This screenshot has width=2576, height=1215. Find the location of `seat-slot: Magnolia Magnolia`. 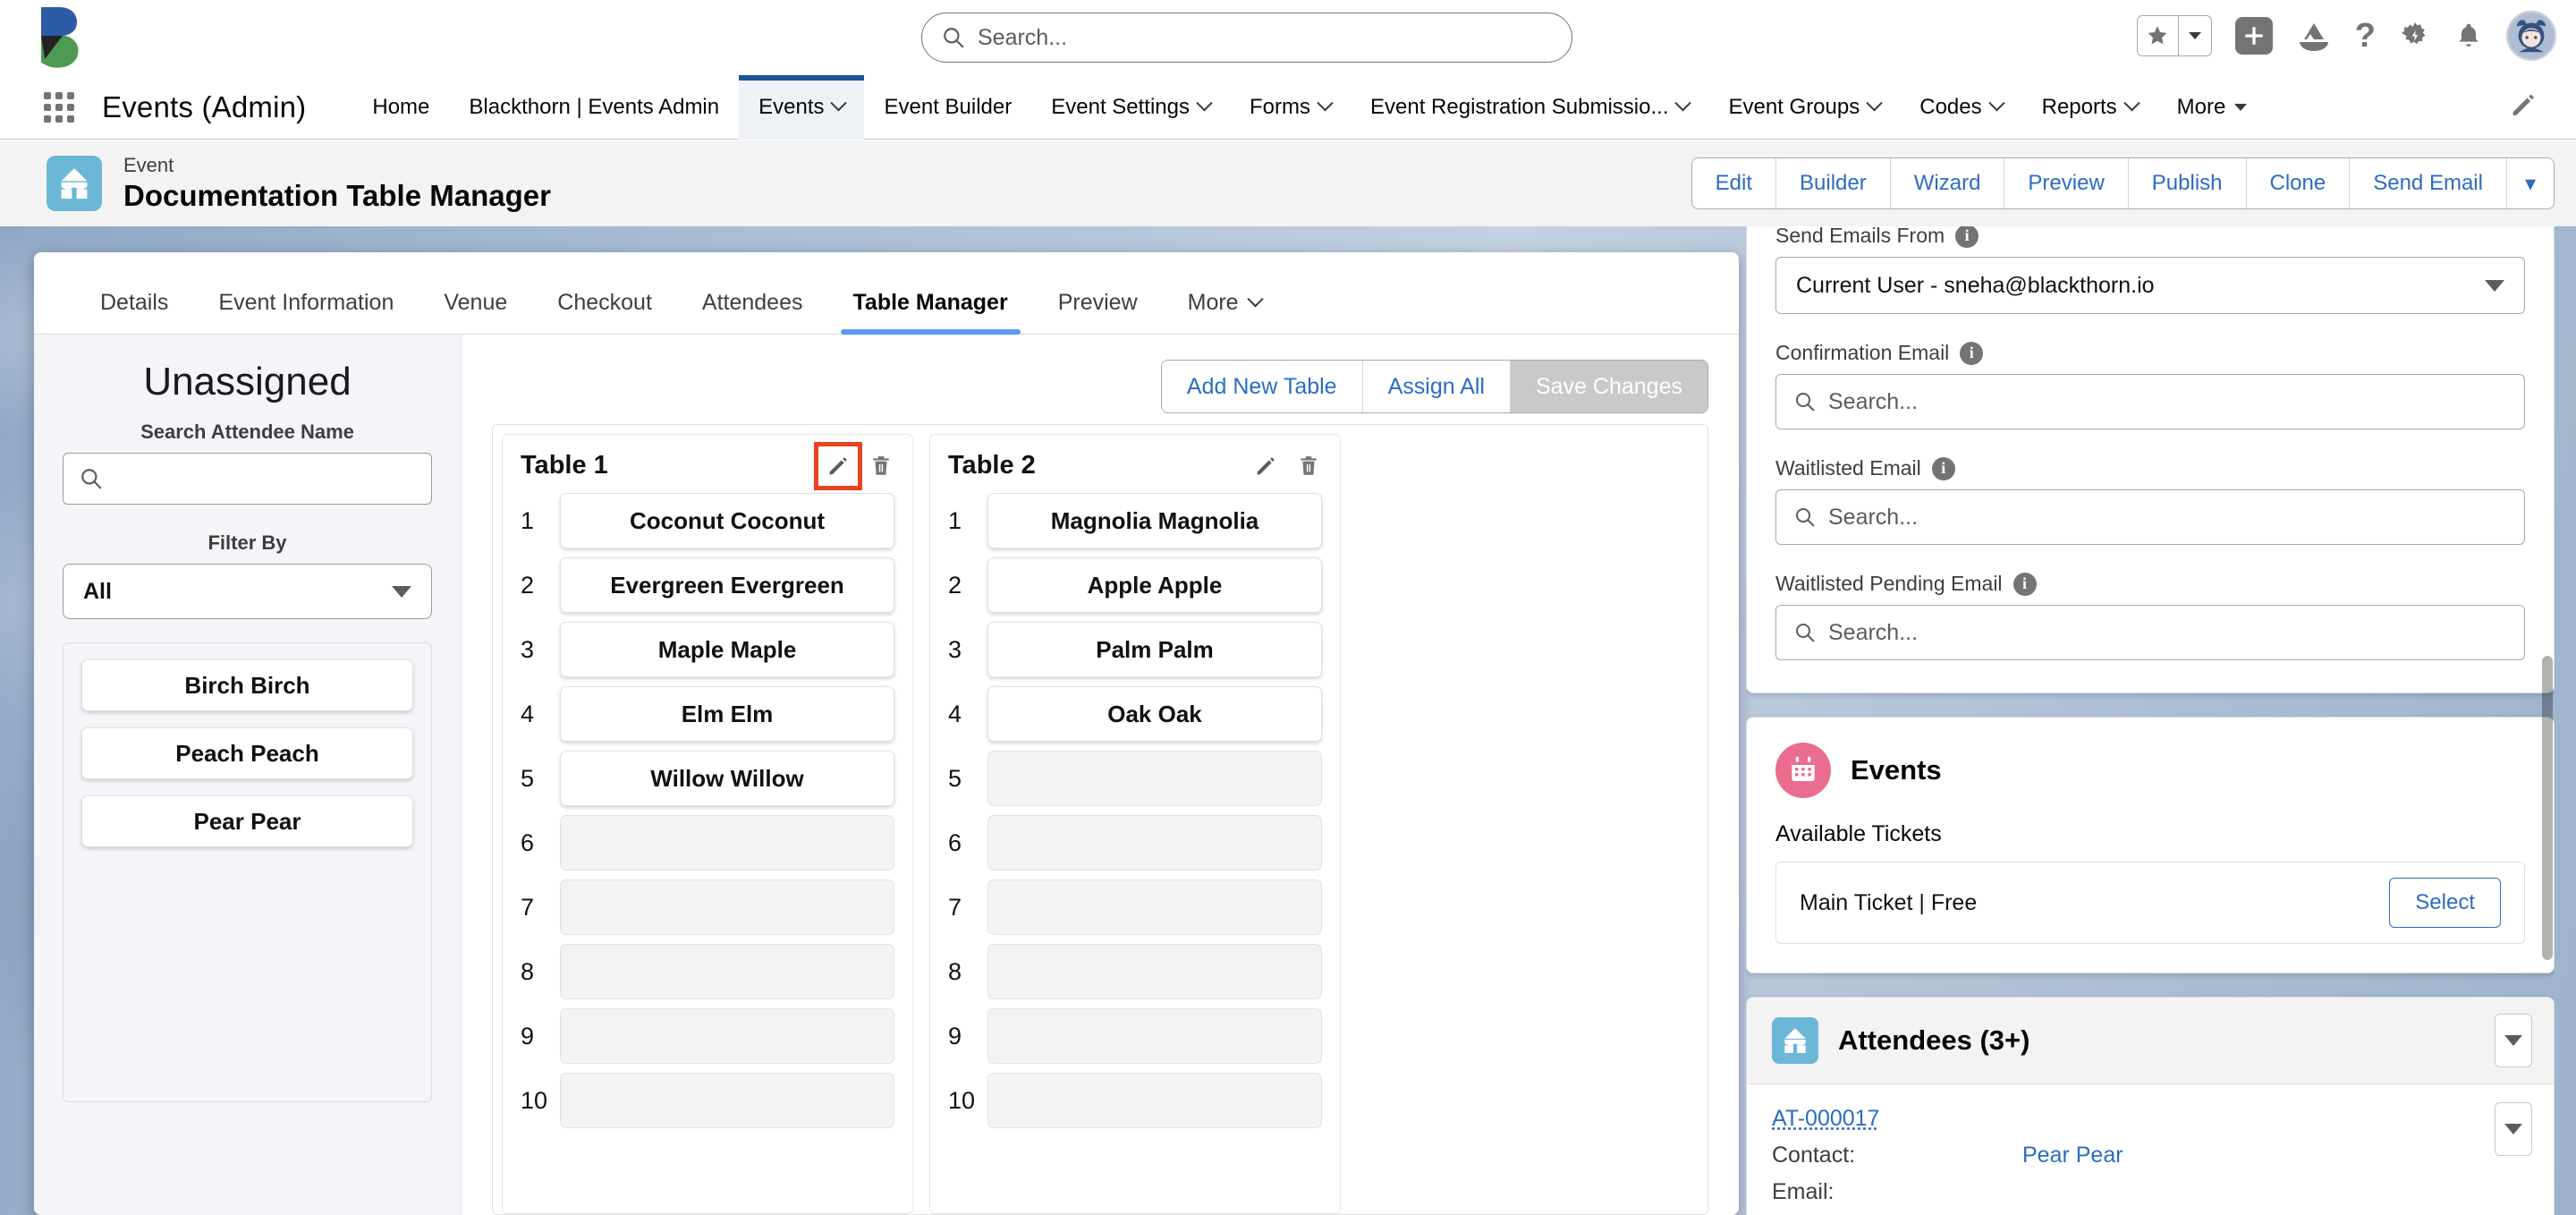

seat-slot: Magnolia Magnolia is located at coordinates (1154, 520).